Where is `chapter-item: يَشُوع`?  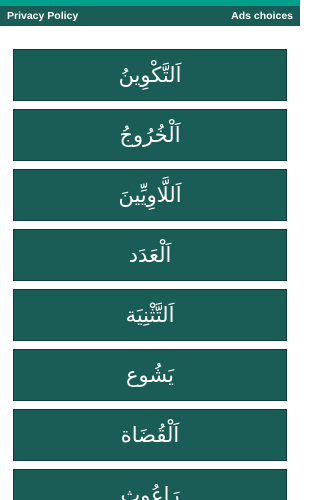 chapter-item: يَشُوع is located at coordinates (150, 375).